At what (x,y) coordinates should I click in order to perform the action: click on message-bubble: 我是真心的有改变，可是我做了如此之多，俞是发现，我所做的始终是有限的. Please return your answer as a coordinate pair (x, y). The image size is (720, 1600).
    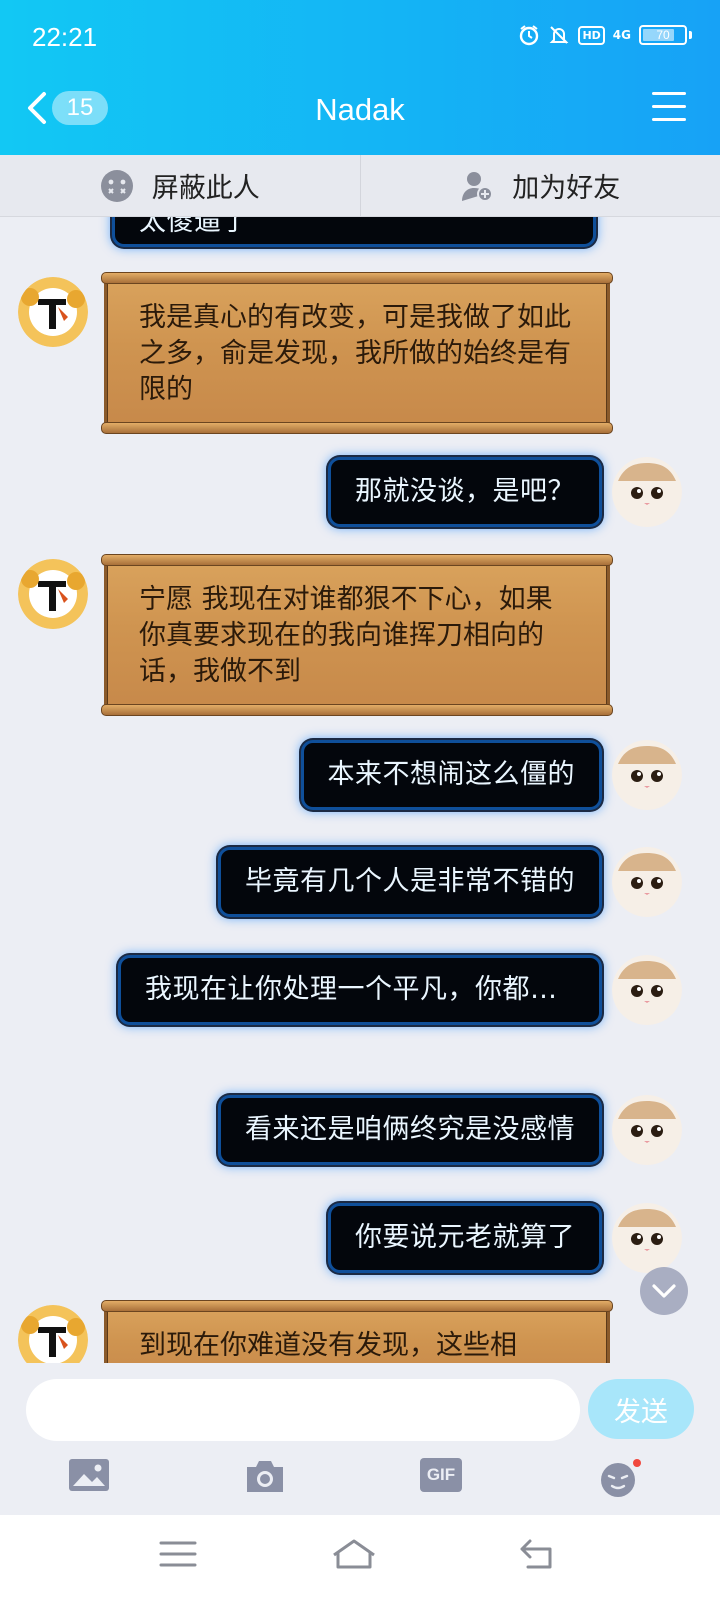
    Looking at the image, I should click on (357, 353).